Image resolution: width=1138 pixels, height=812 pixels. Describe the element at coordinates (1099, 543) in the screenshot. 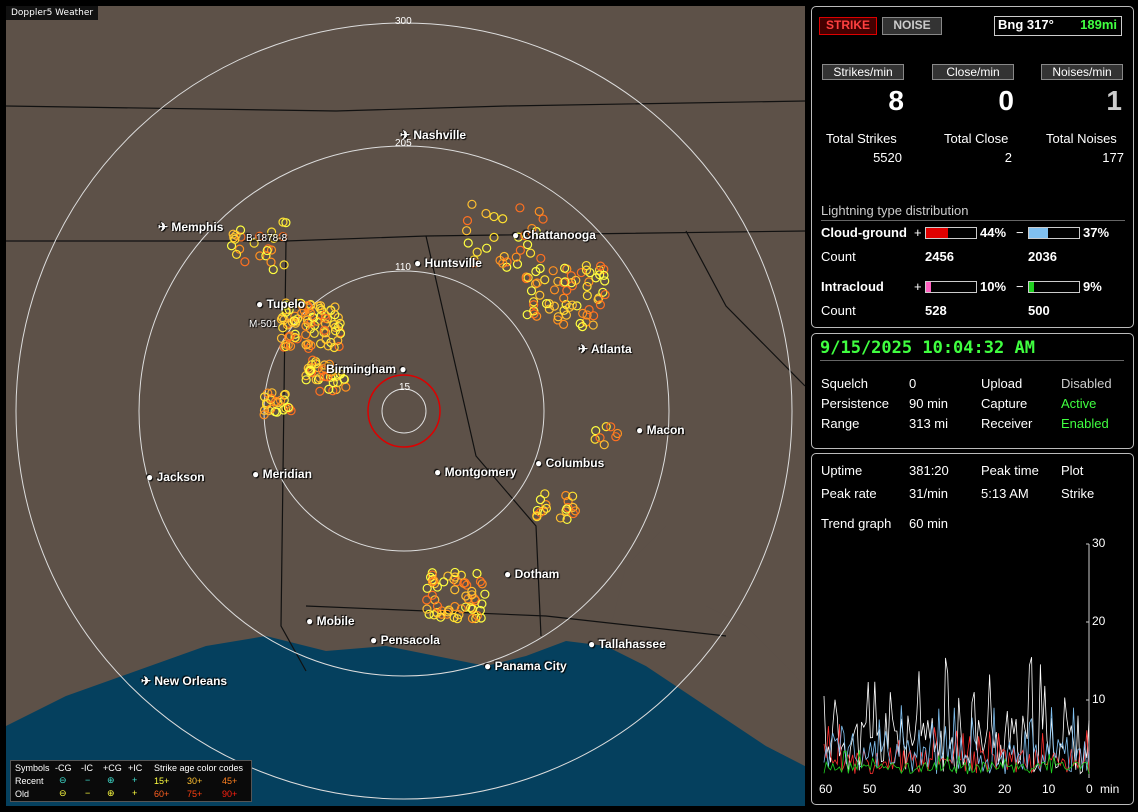

I see `y-tick-30: 30` at that location.